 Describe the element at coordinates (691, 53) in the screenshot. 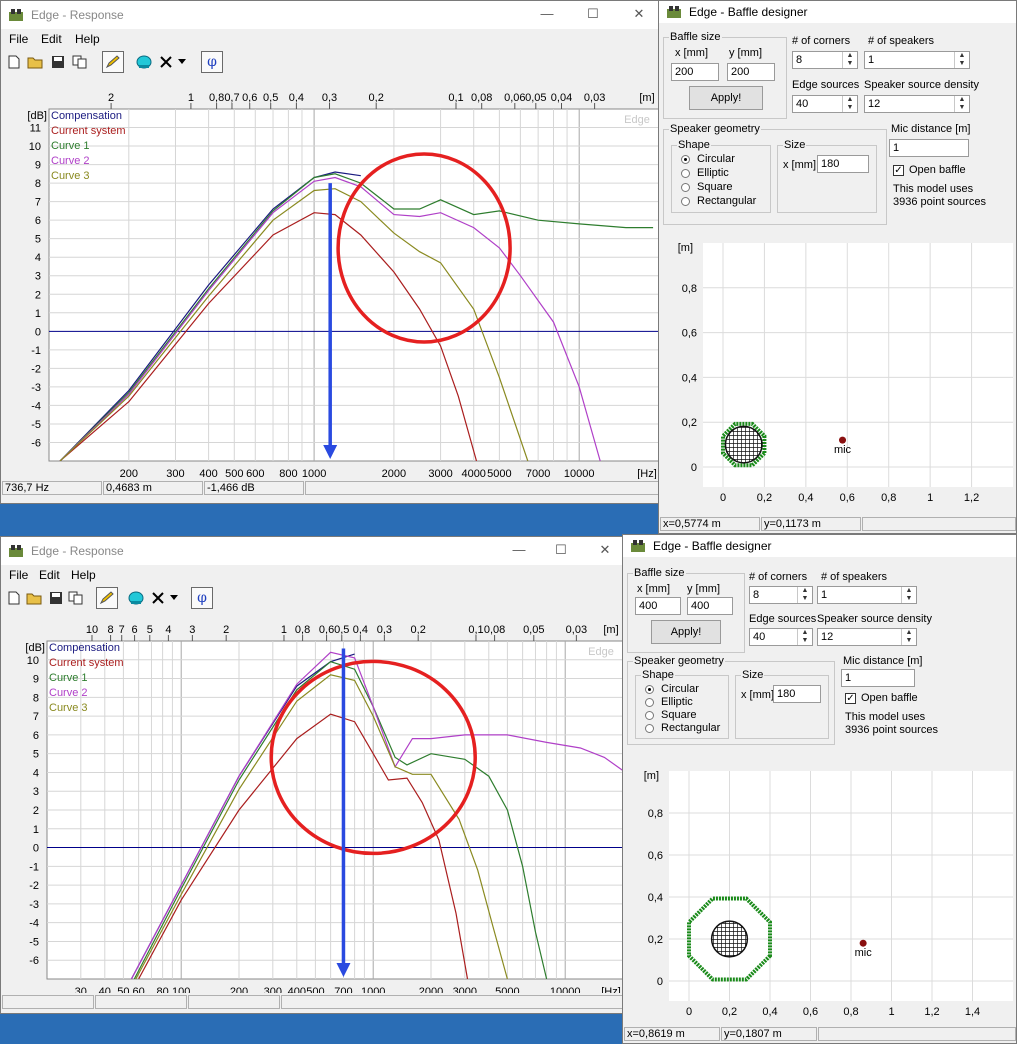

I see `baffle-x-label: x [mm]` at that location.